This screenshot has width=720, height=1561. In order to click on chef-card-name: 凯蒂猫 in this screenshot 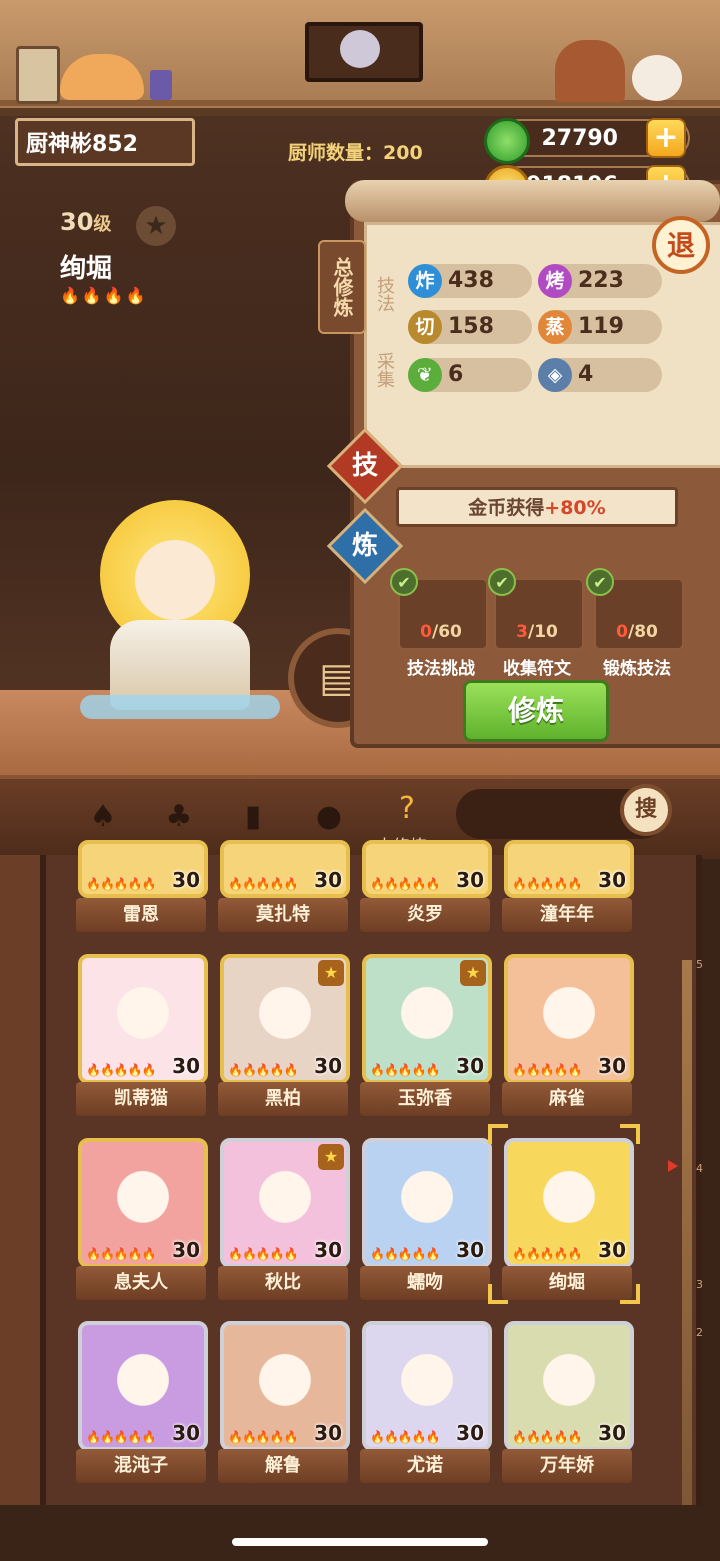, I will do `click(141, 1099)`.